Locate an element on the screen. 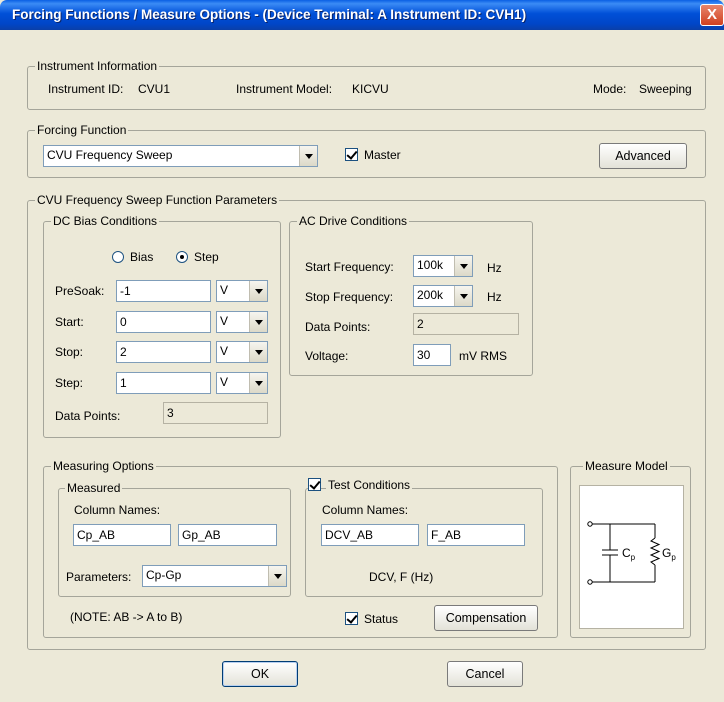 Image resolution: width=724 pixels, height=702 pixels. presoak-unit-select: V is located at coordinates (242, 291).